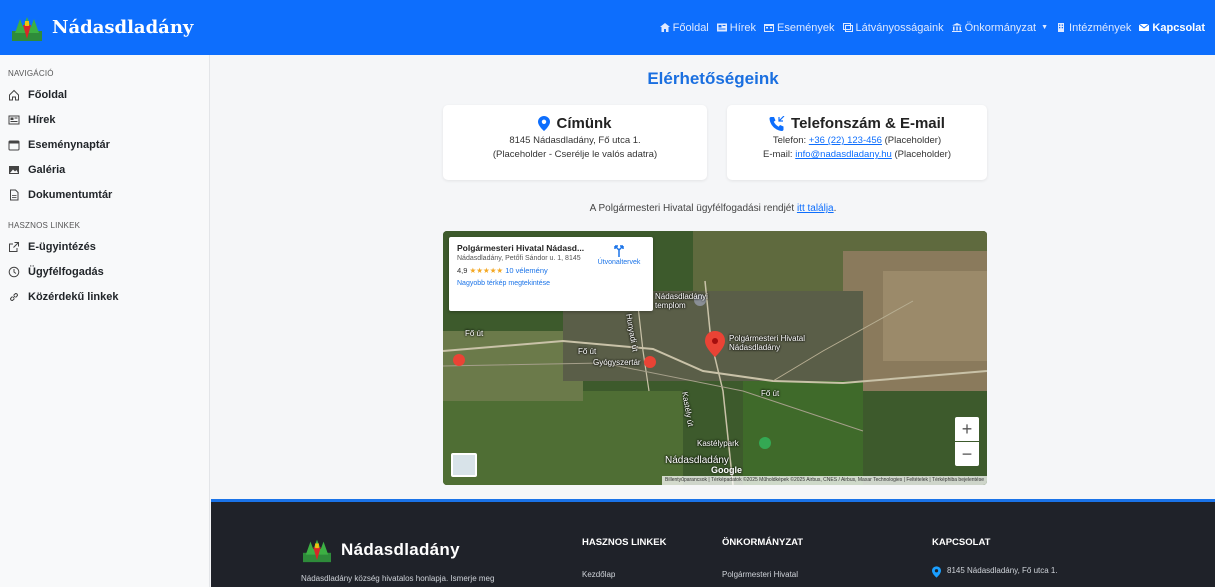 Image resolution: width=1215 pixels, height=587 pixels. I want to click on nav-label: Önkormányzat, so click(1000, 27).